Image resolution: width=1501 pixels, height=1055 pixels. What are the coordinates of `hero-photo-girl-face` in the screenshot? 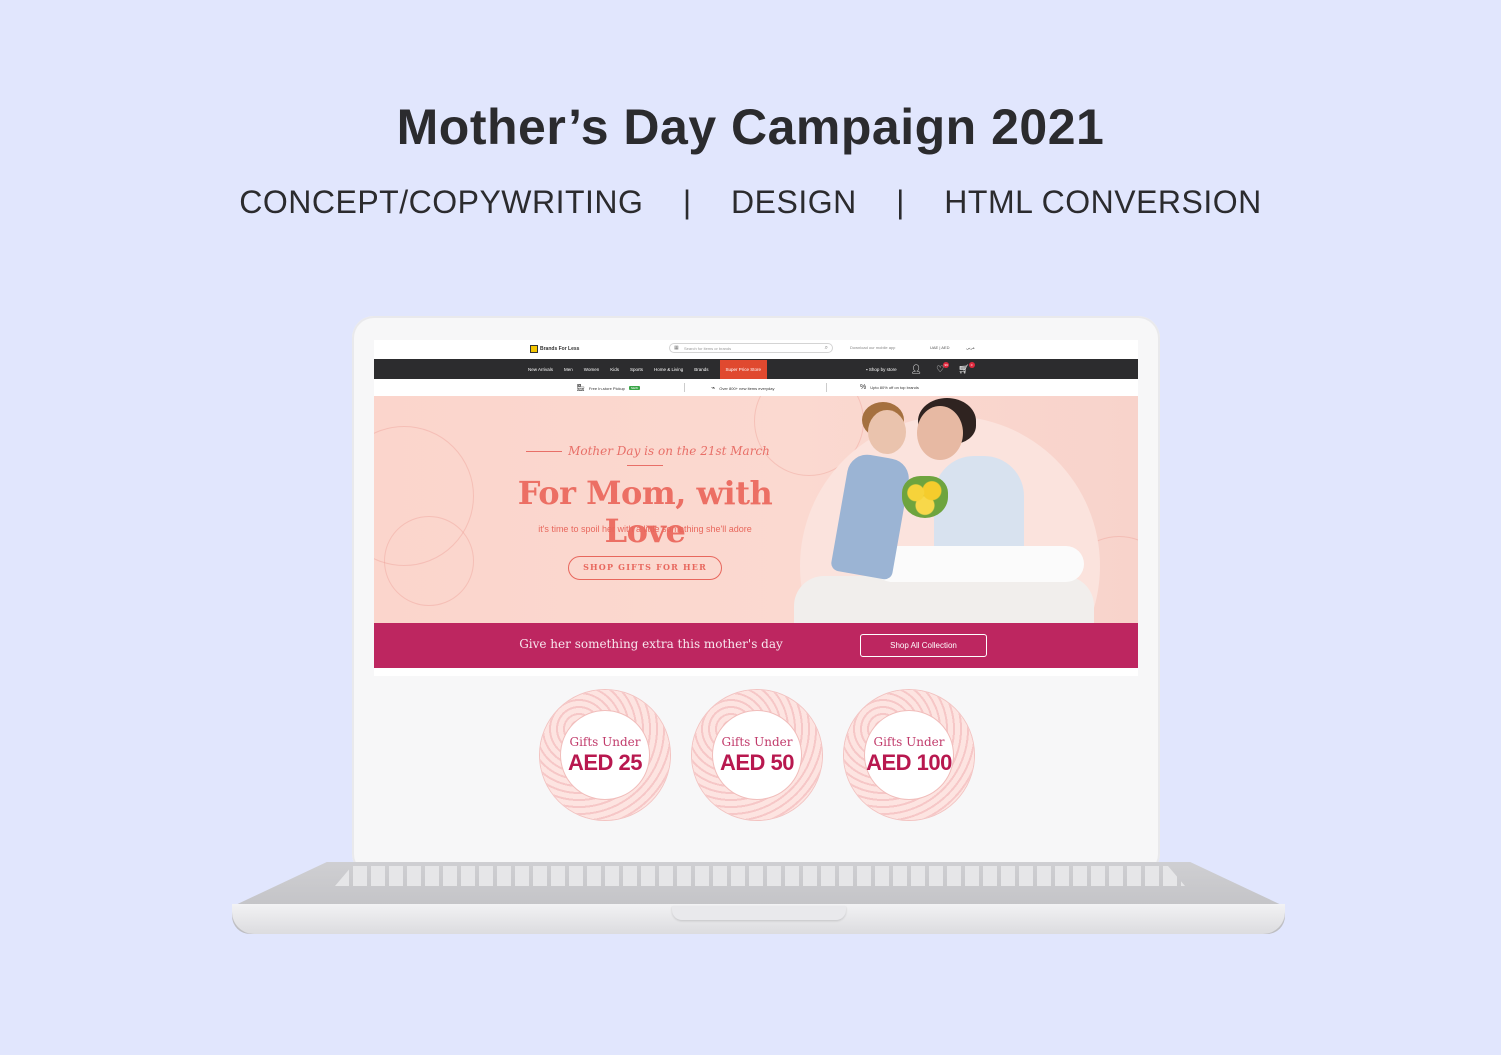 It's located at (887, 432).